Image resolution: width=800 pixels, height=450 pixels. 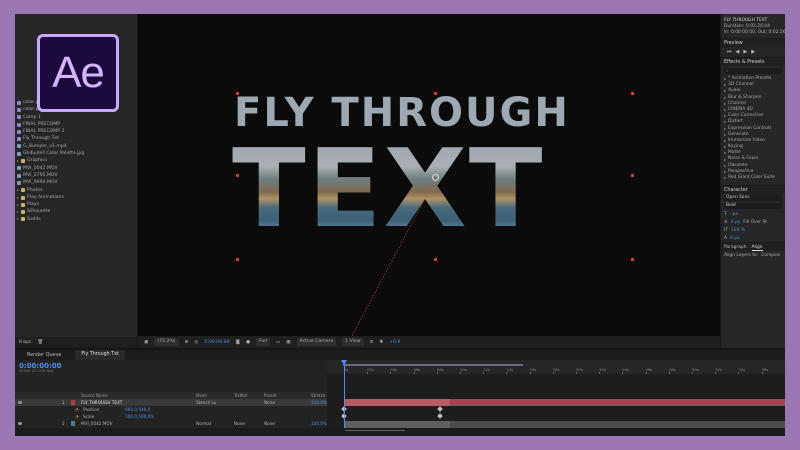 What do you see at coordinates (735, 238) in the screenshot?
I see `baseline-value: 0 px` at bounding box center [735, 238].